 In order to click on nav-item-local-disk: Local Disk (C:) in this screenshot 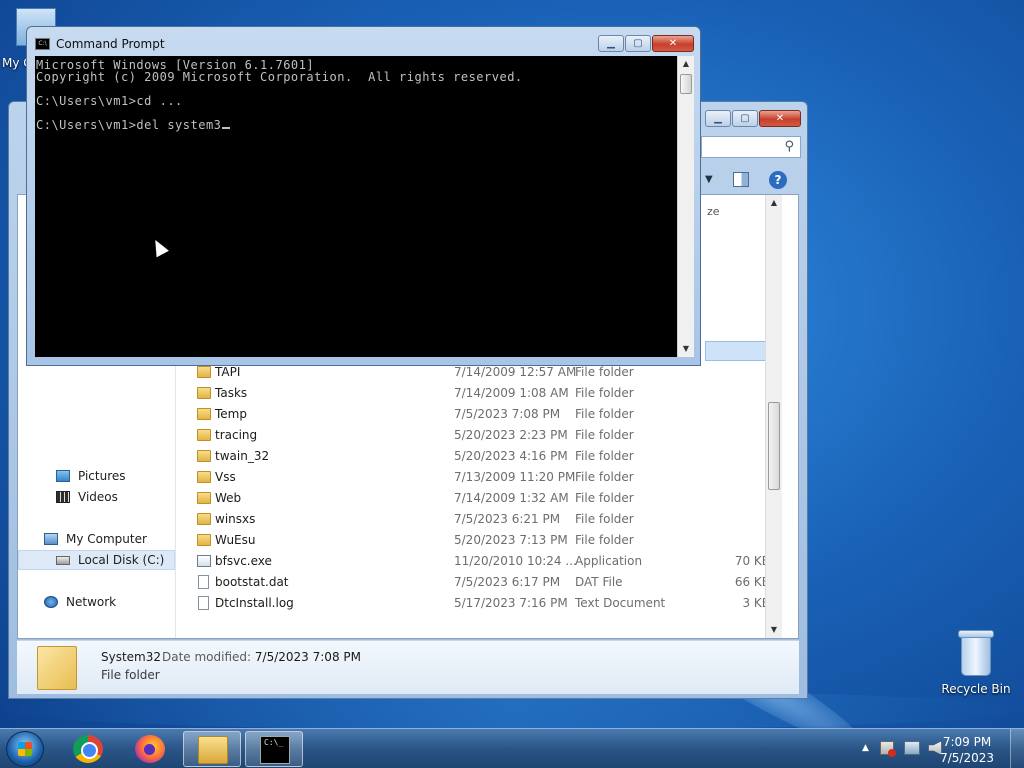, I will do `click(96, 560)`.